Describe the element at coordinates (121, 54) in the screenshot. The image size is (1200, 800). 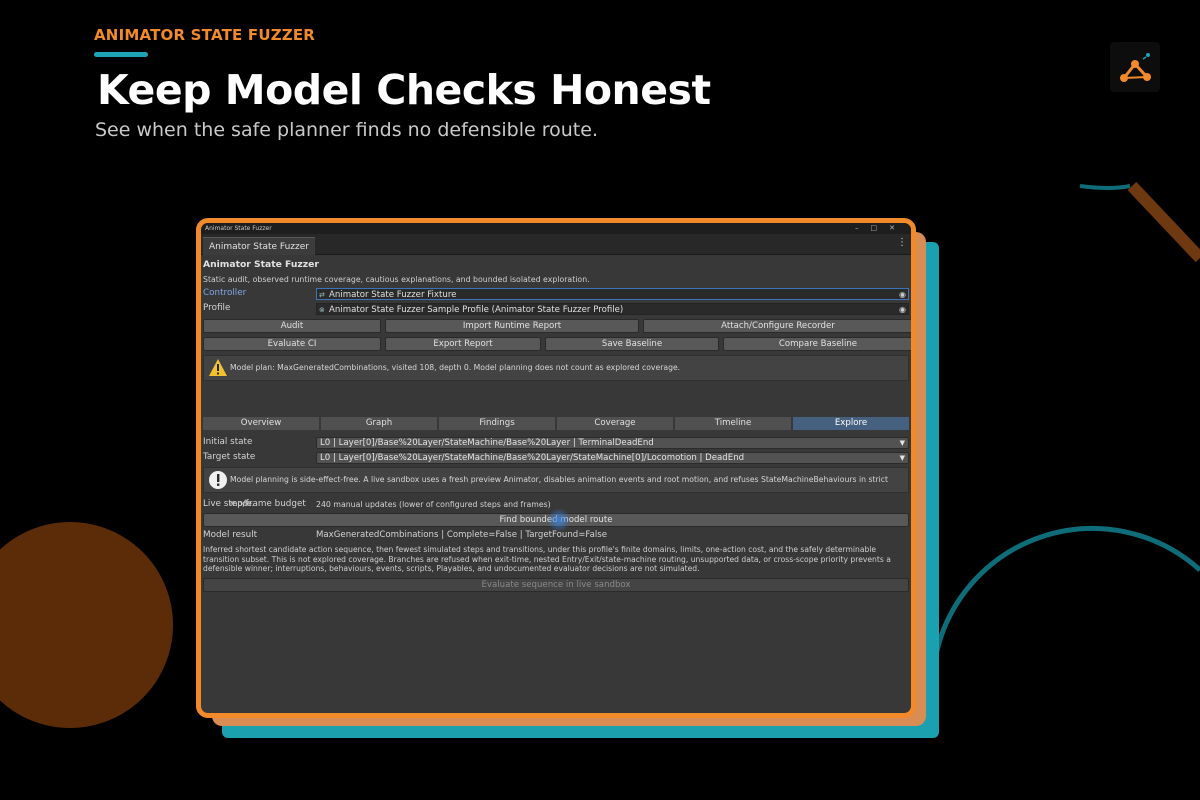
I see `kicker-underline` at that location.